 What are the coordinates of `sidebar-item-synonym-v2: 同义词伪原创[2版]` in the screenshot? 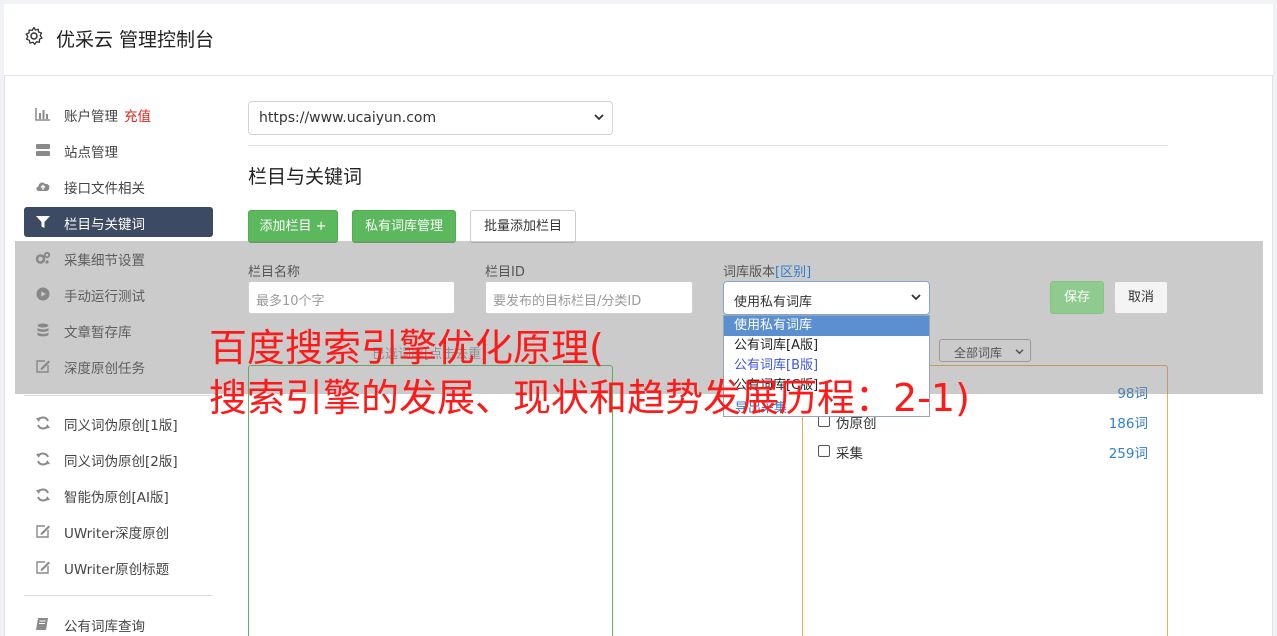 It's located at (118, 459).